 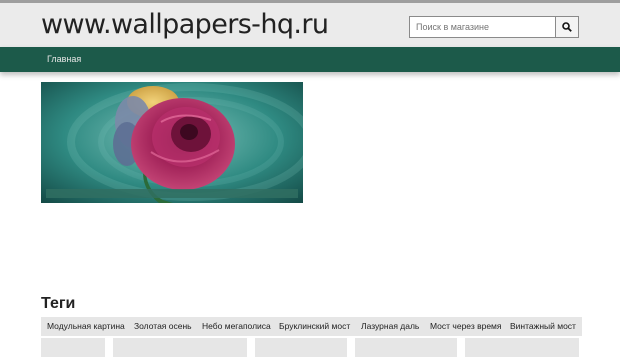 I want to click on banner-caption-bar, so click(x=172, y=193).